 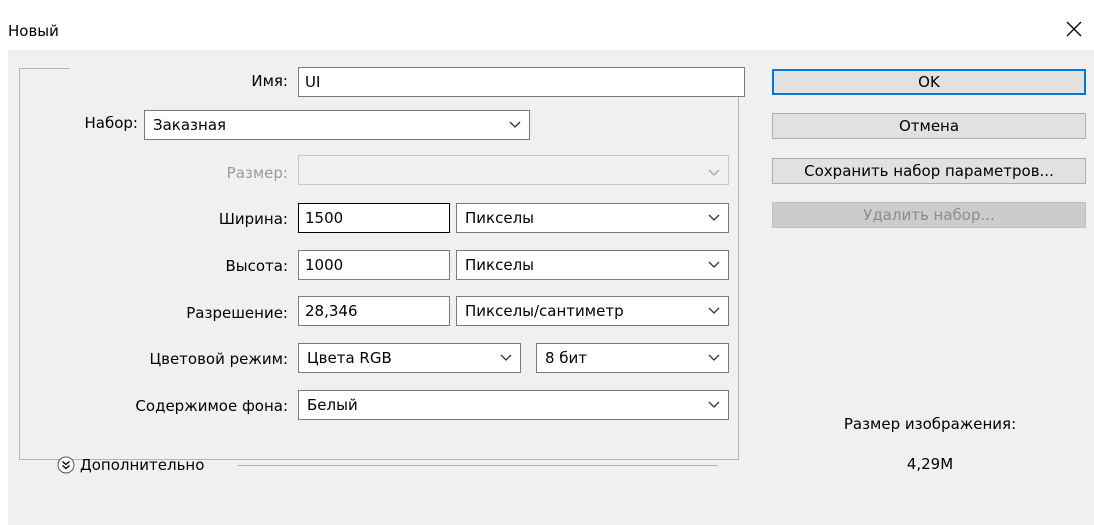 I want to click on size-label: Размер:, so click(x=257, y=173).